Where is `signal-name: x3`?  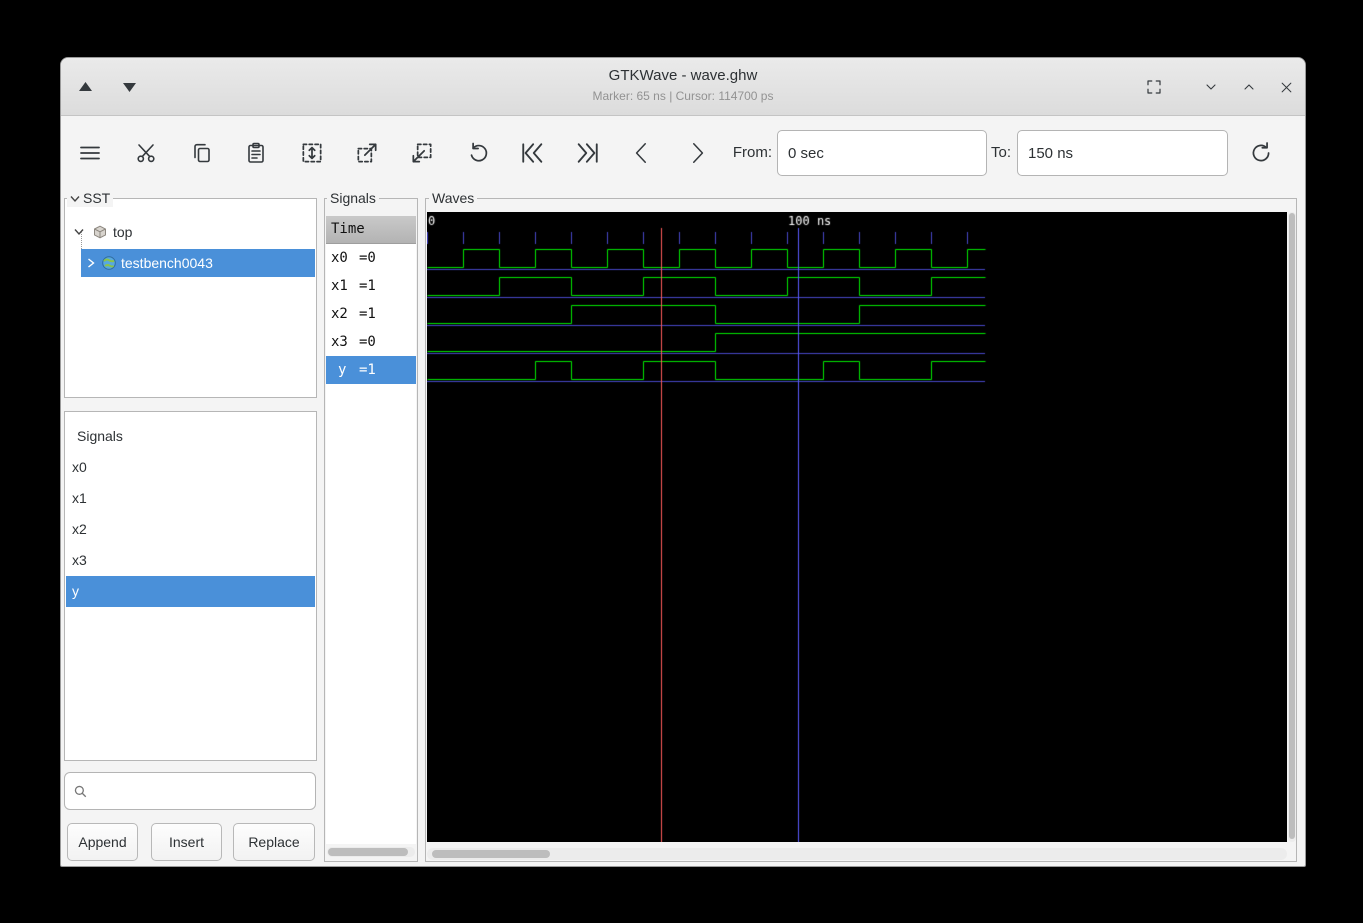 signal-name: x3 is located at coordinates (339, 342).